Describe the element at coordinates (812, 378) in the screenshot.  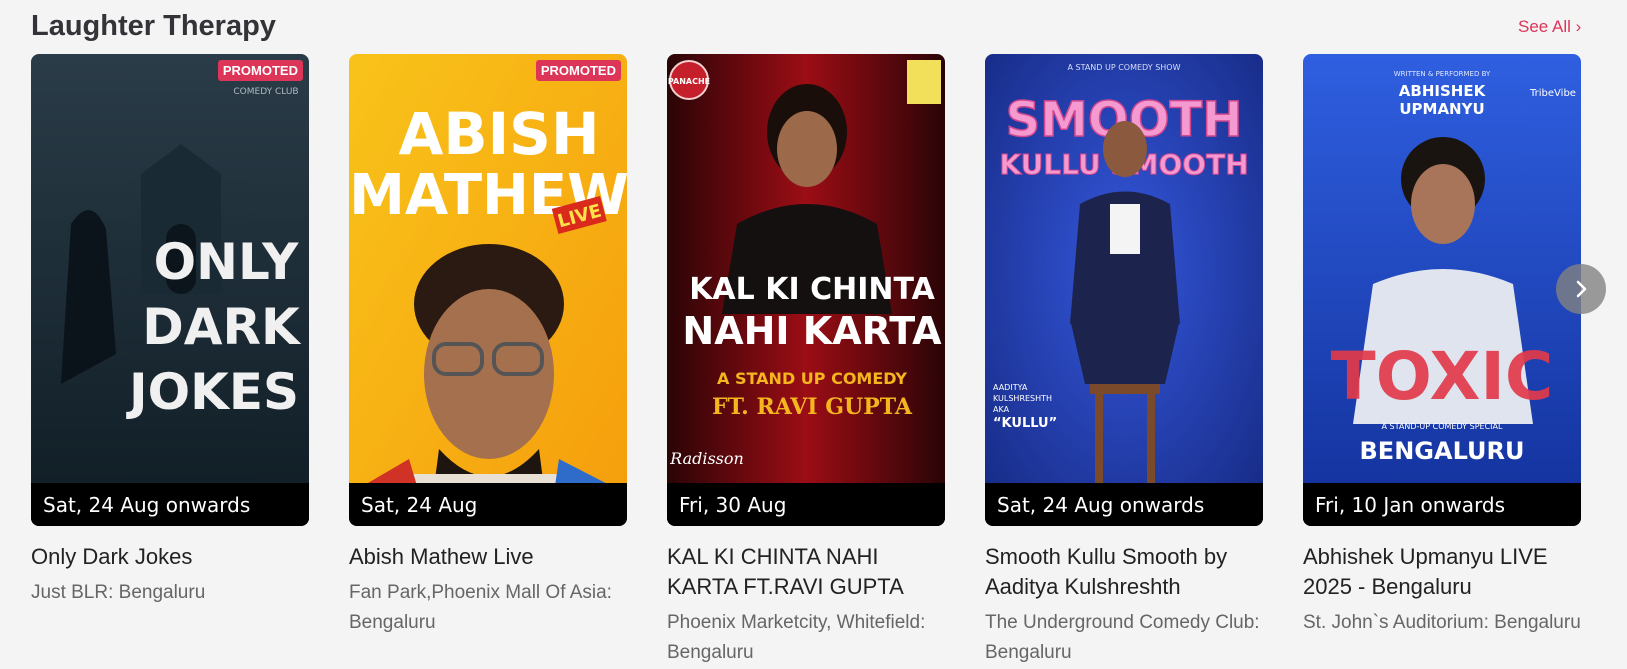
I see `poster-sub: A STAND UP COMEDY` at that location.